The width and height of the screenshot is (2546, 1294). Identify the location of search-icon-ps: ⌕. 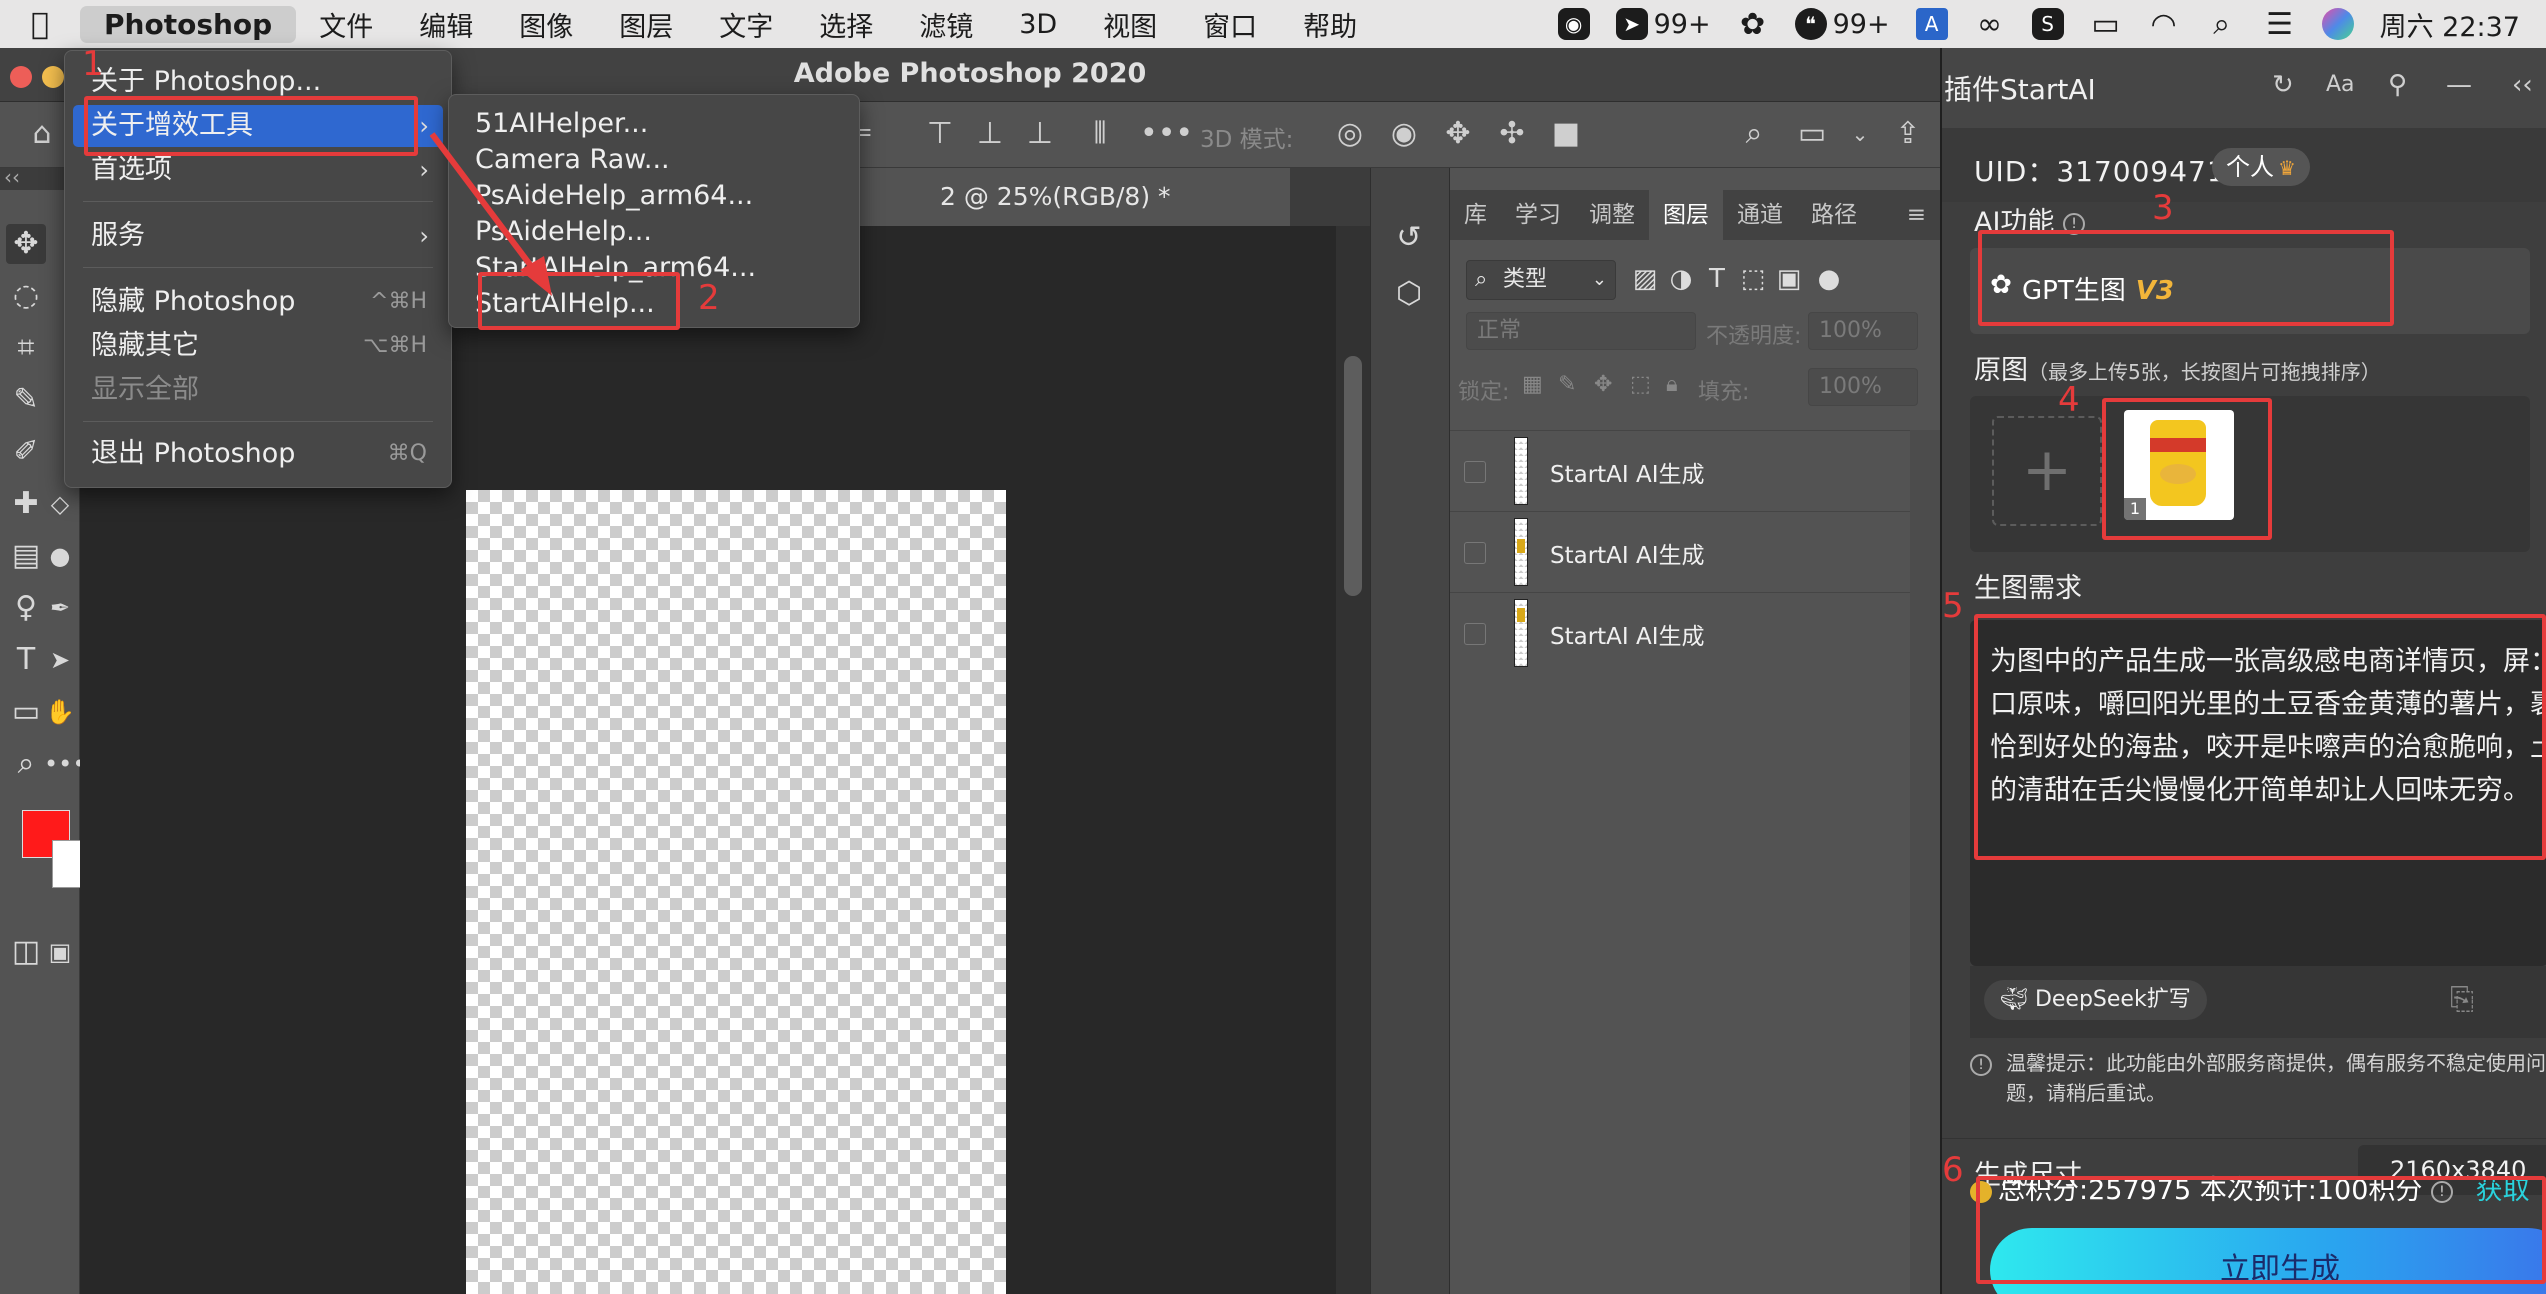
(1754, 134).